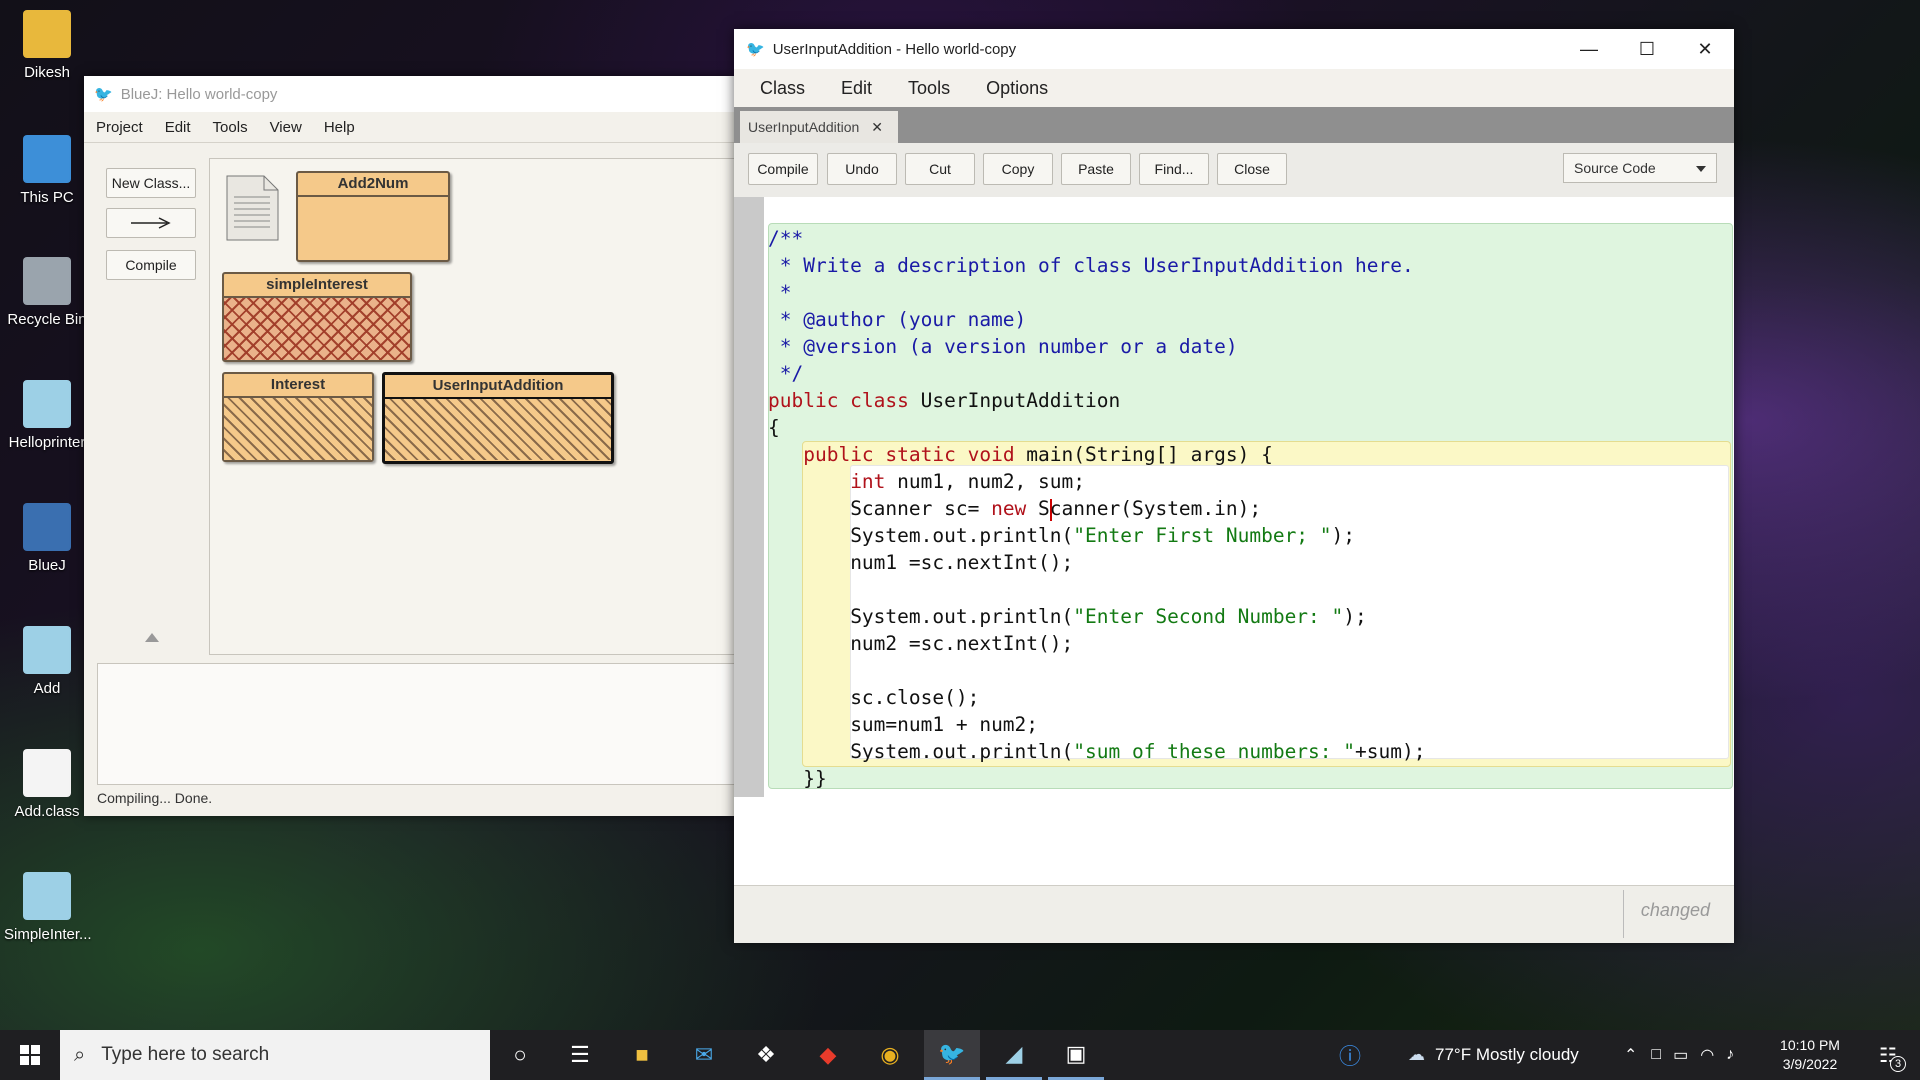 The width and height of the screenshot is (1920, 1080). I want to click on desktop-icon-recycle-bin: Recycle Bin, so click(47, 292).